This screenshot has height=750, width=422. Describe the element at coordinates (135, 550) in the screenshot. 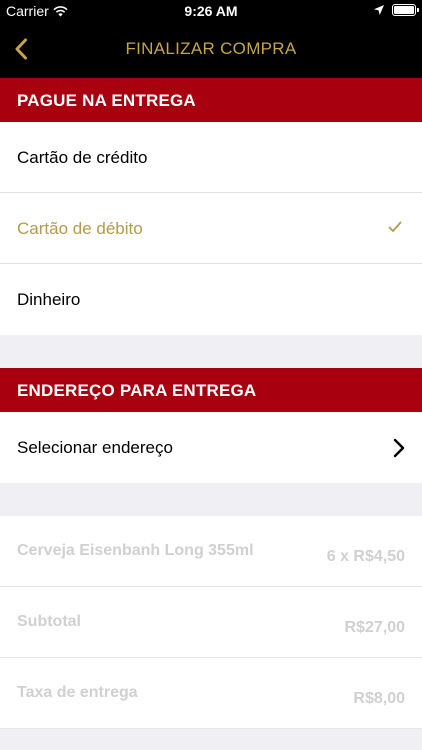

I see `summary-item-label: Cerveja Eisenbanh Long 355ml` at that location.